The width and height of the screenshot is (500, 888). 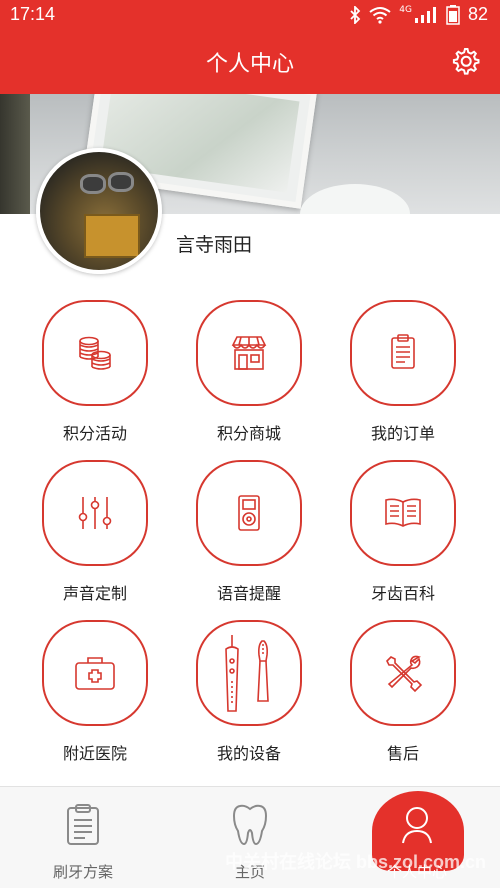 What do you see at coordinates (402, 433) in the screenshot?
I see `grid-item-label: 我的订单` at bounding box center [402, 433].